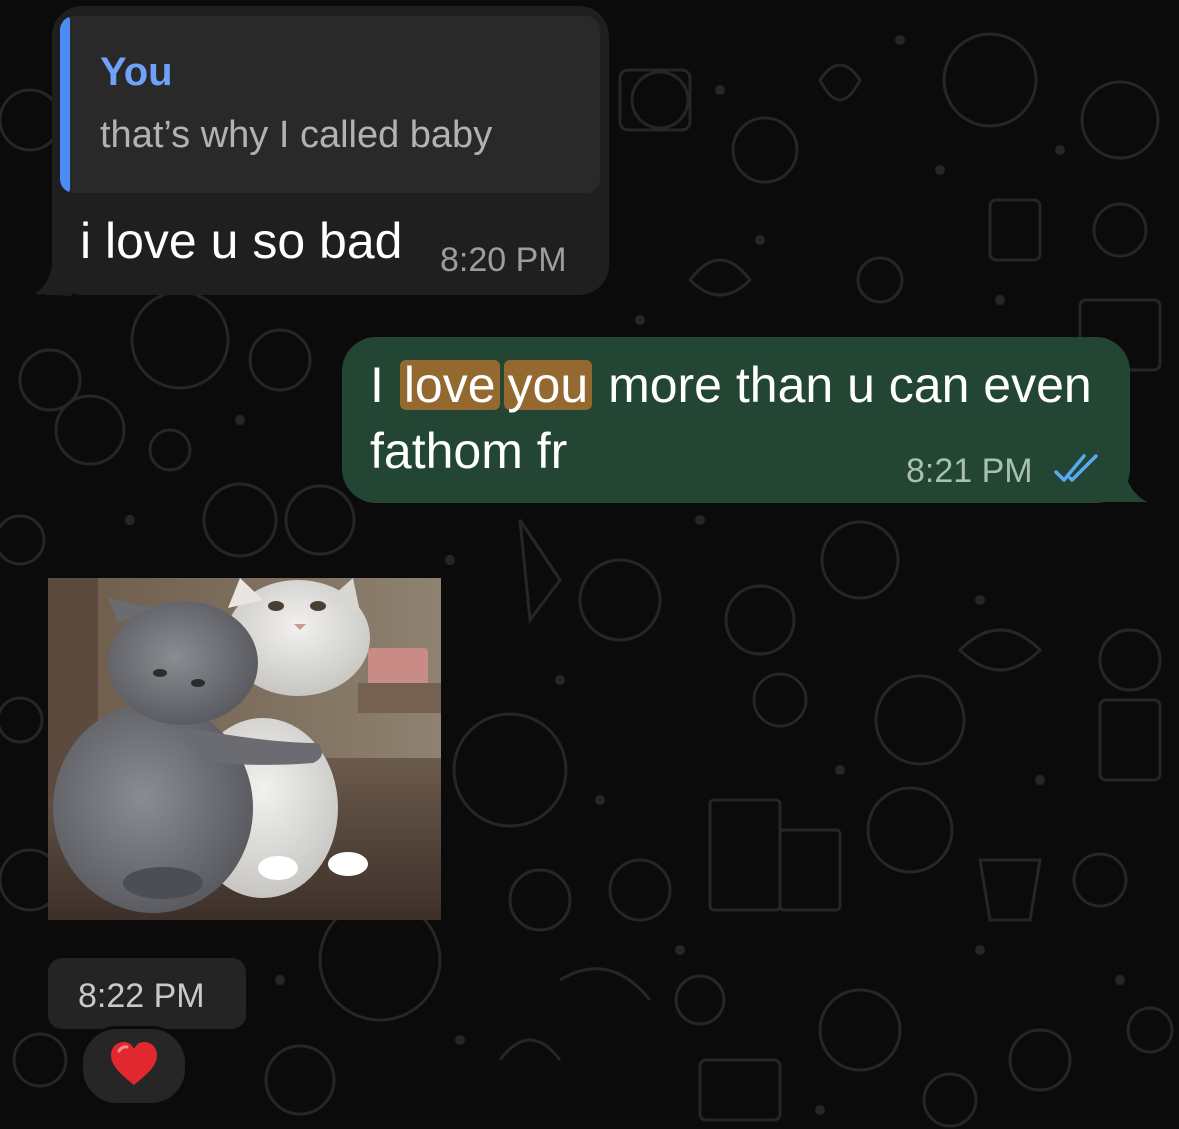 The image size is (1179, 1129). I want to click on incoming-message-text: i love u so bad, so click(241, 241).